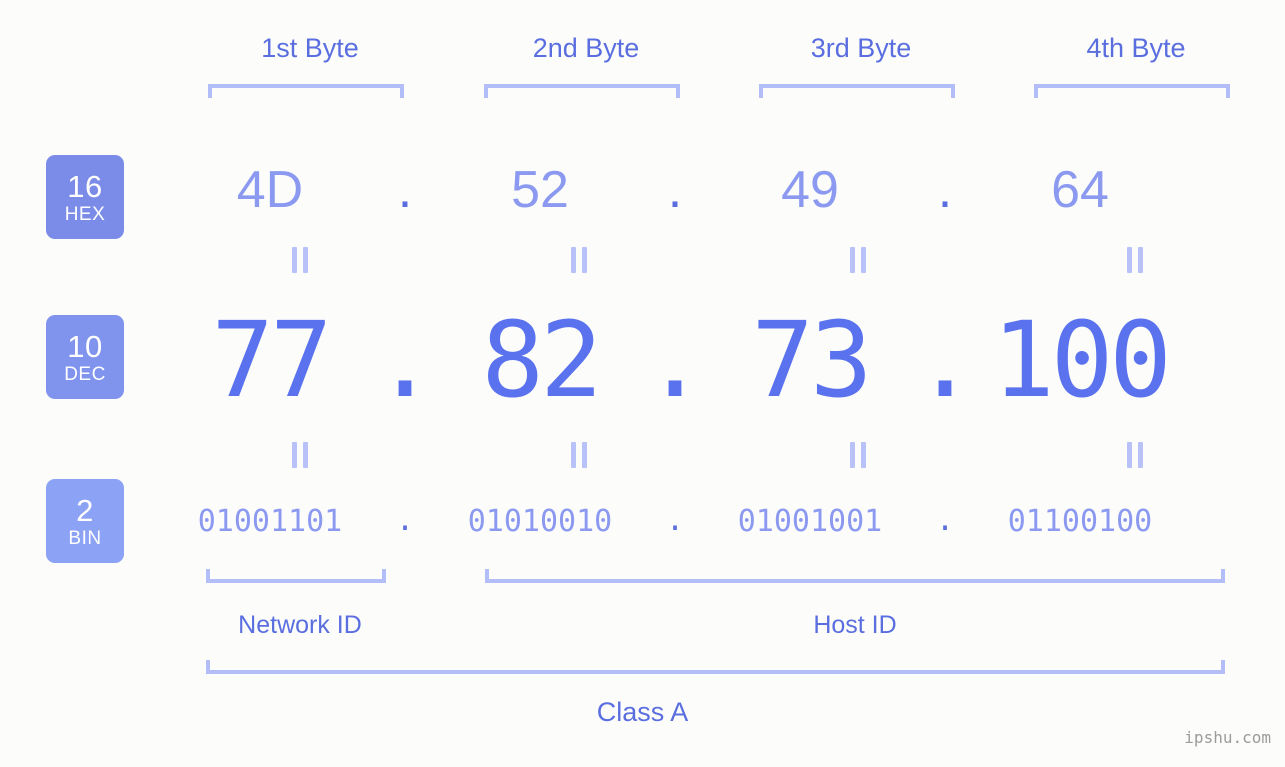 This screenshot has width=1285, height=767. Describe the element at coordinates (85, 510) in the screenshot. I see `base-badge-bin-number: 2` at that location.